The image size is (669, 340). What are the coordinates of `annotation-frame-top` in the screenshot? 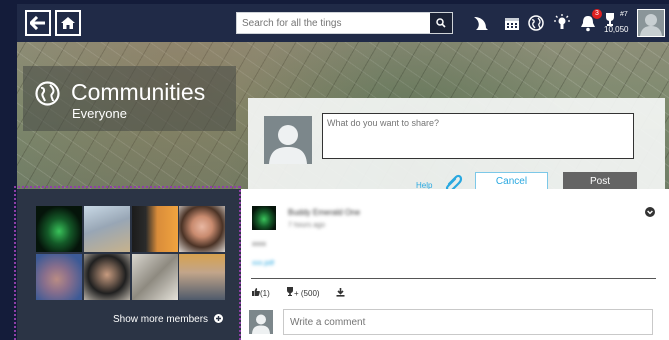 It's located at (127, 187).